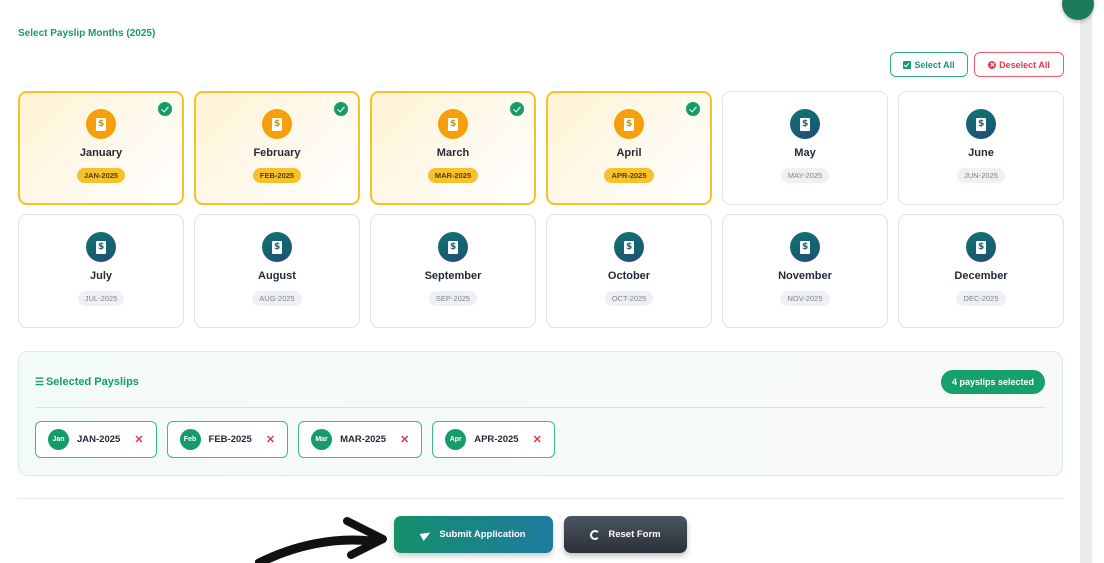 The width and height of the screenshot is (1104, 563). Describe the element at coordinates (322, 439) in the screenshot. I see `chip-avatar: Mar` at that location.